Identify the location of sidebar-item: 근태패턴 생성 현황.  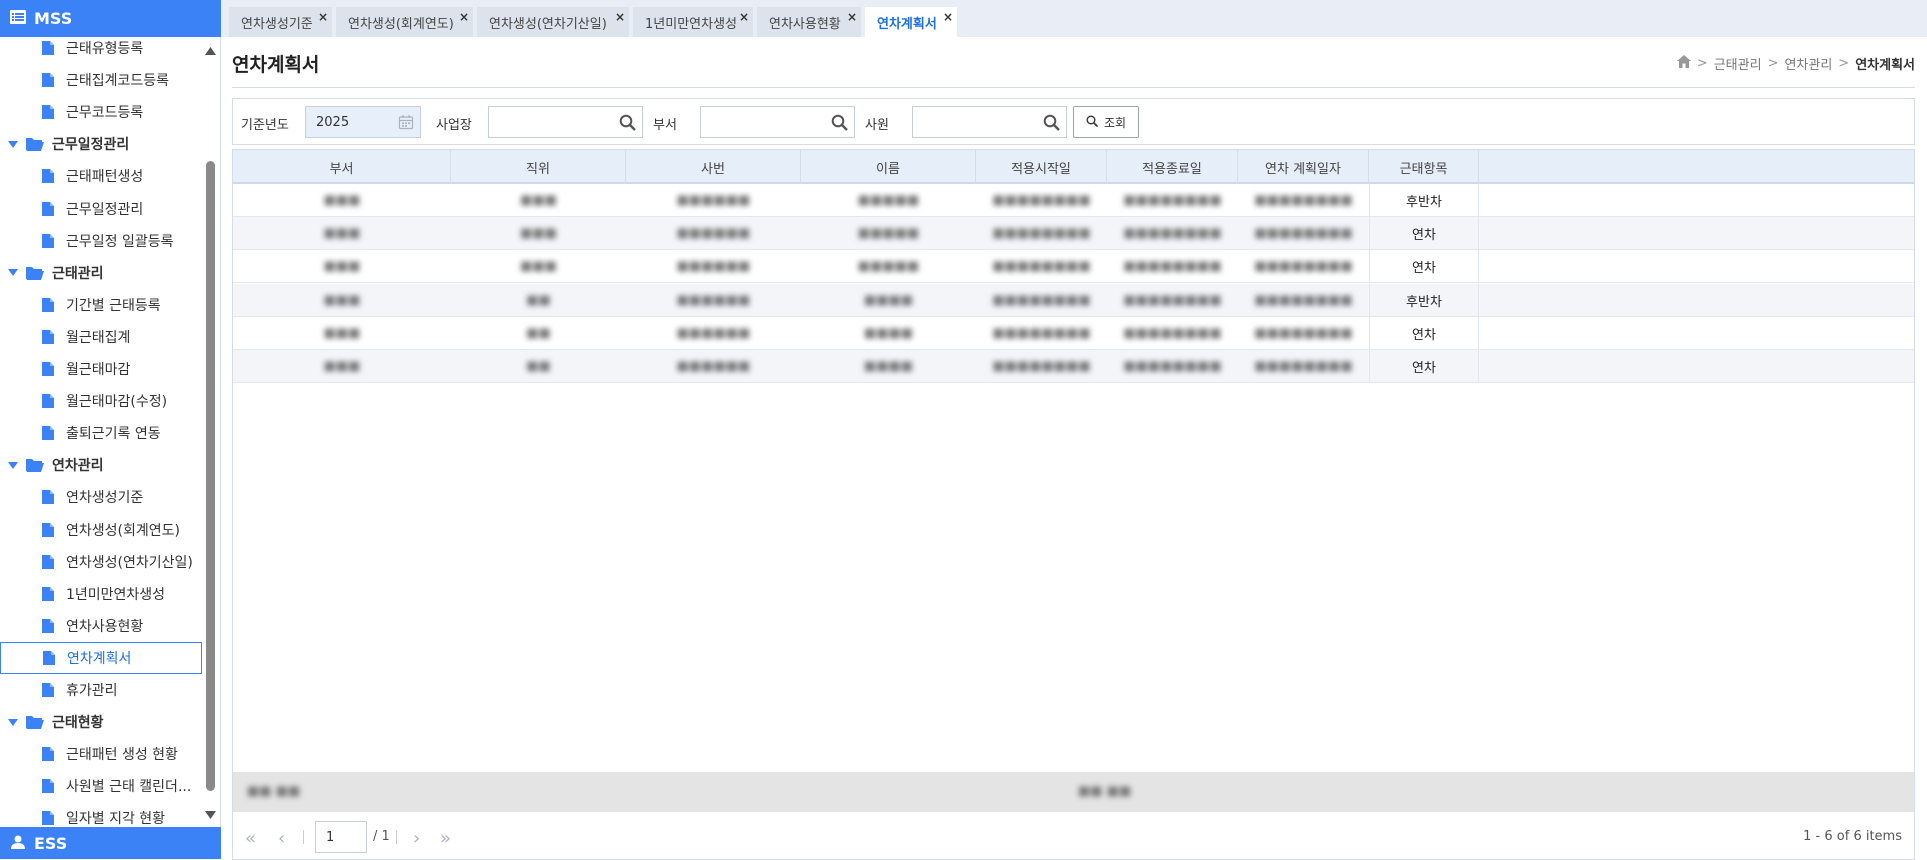
(101, 754).